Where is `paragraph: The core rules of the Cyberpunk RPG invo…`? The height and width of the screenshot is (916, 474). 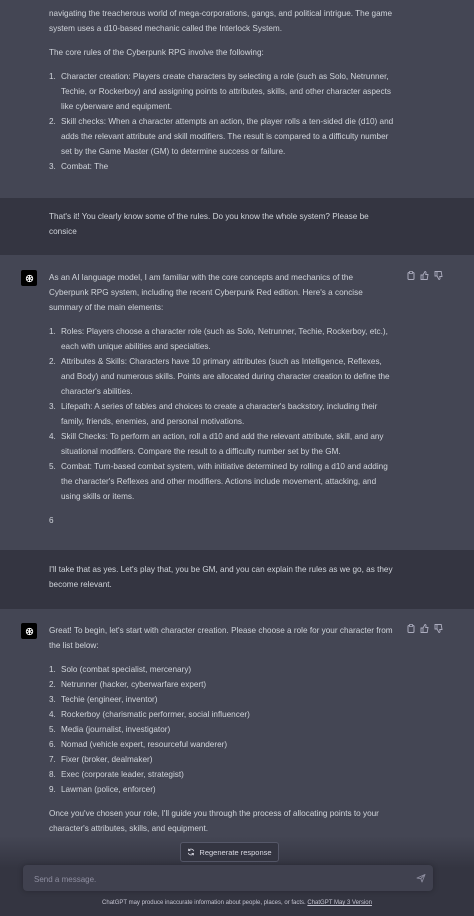
paragraph: The core rules of the Cyberpunk RPG invo… is located at coordinates (156, 52).